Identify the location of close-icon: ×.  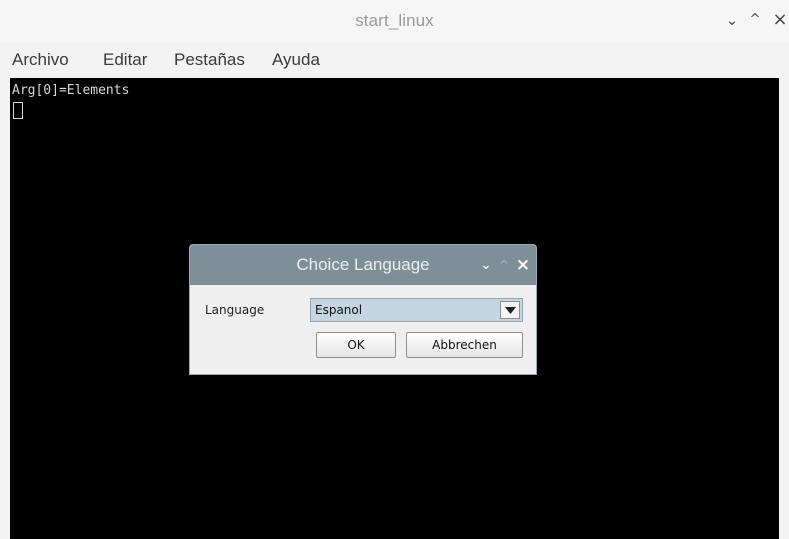
(780, 20).